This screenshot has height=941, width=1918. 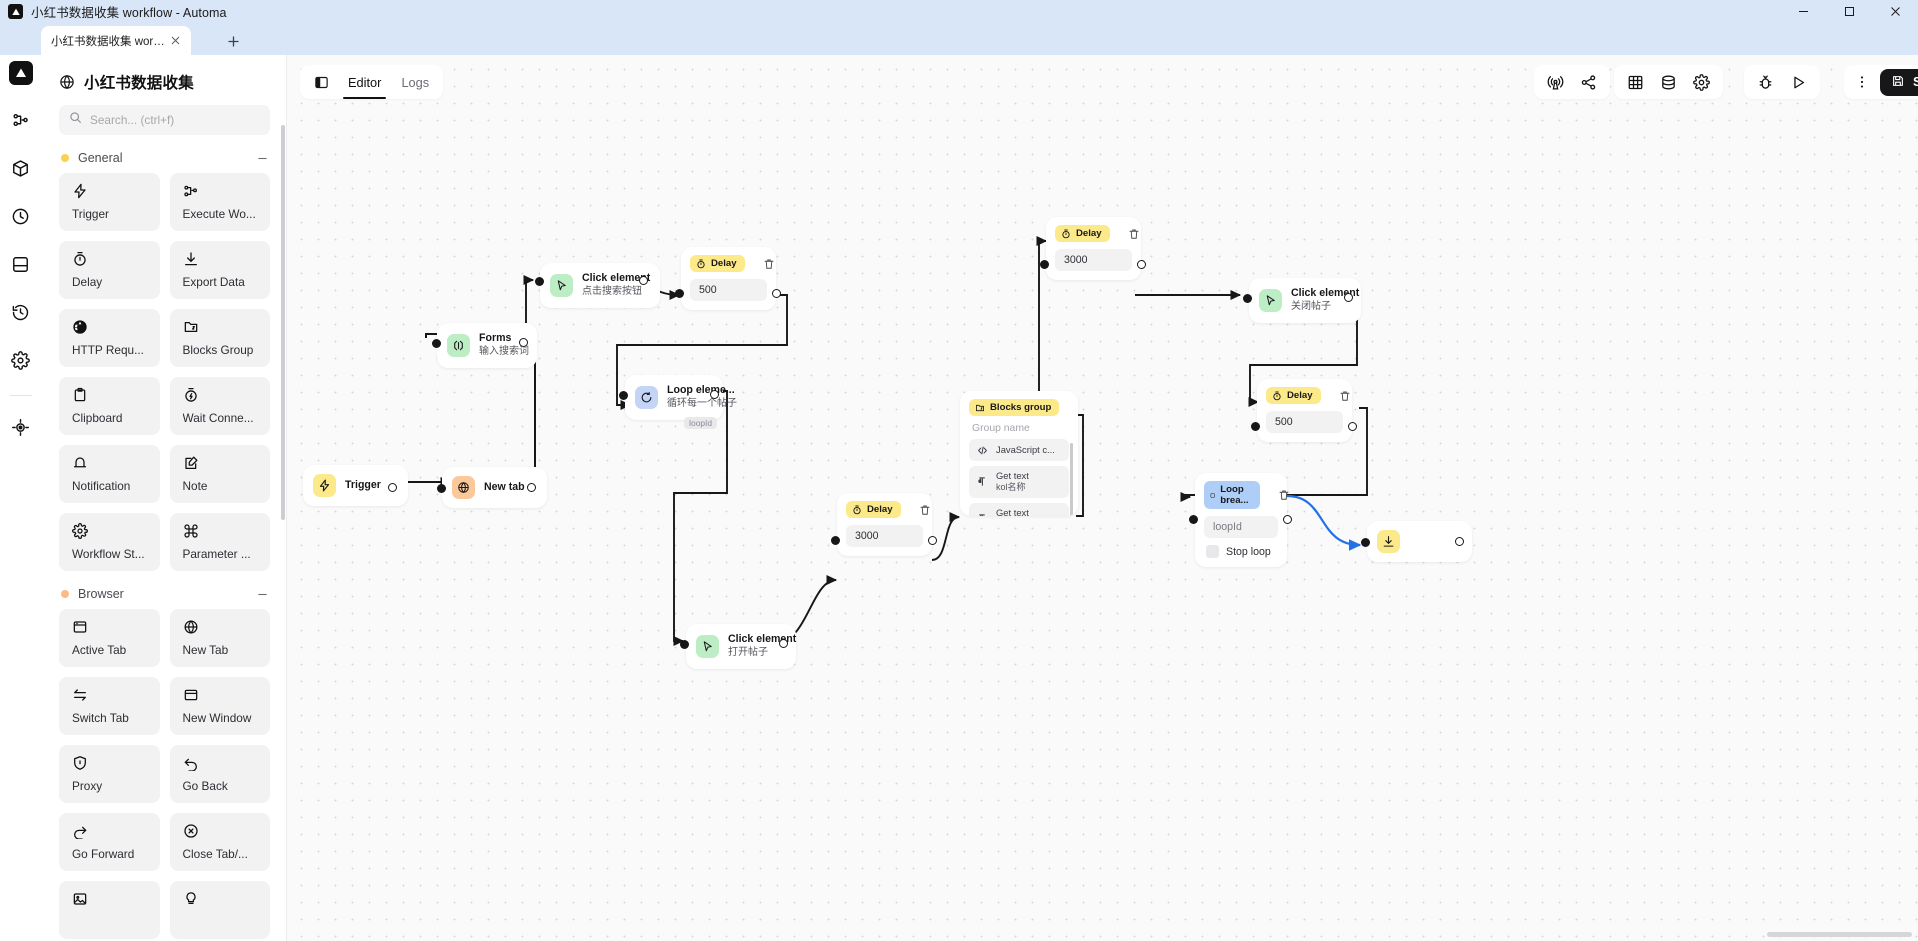 What do you see at coordinates (738, 646) in the screenshot?
I see `node-click-element-open-post: Click element 打开帖子` at bounding box center [738, 646].